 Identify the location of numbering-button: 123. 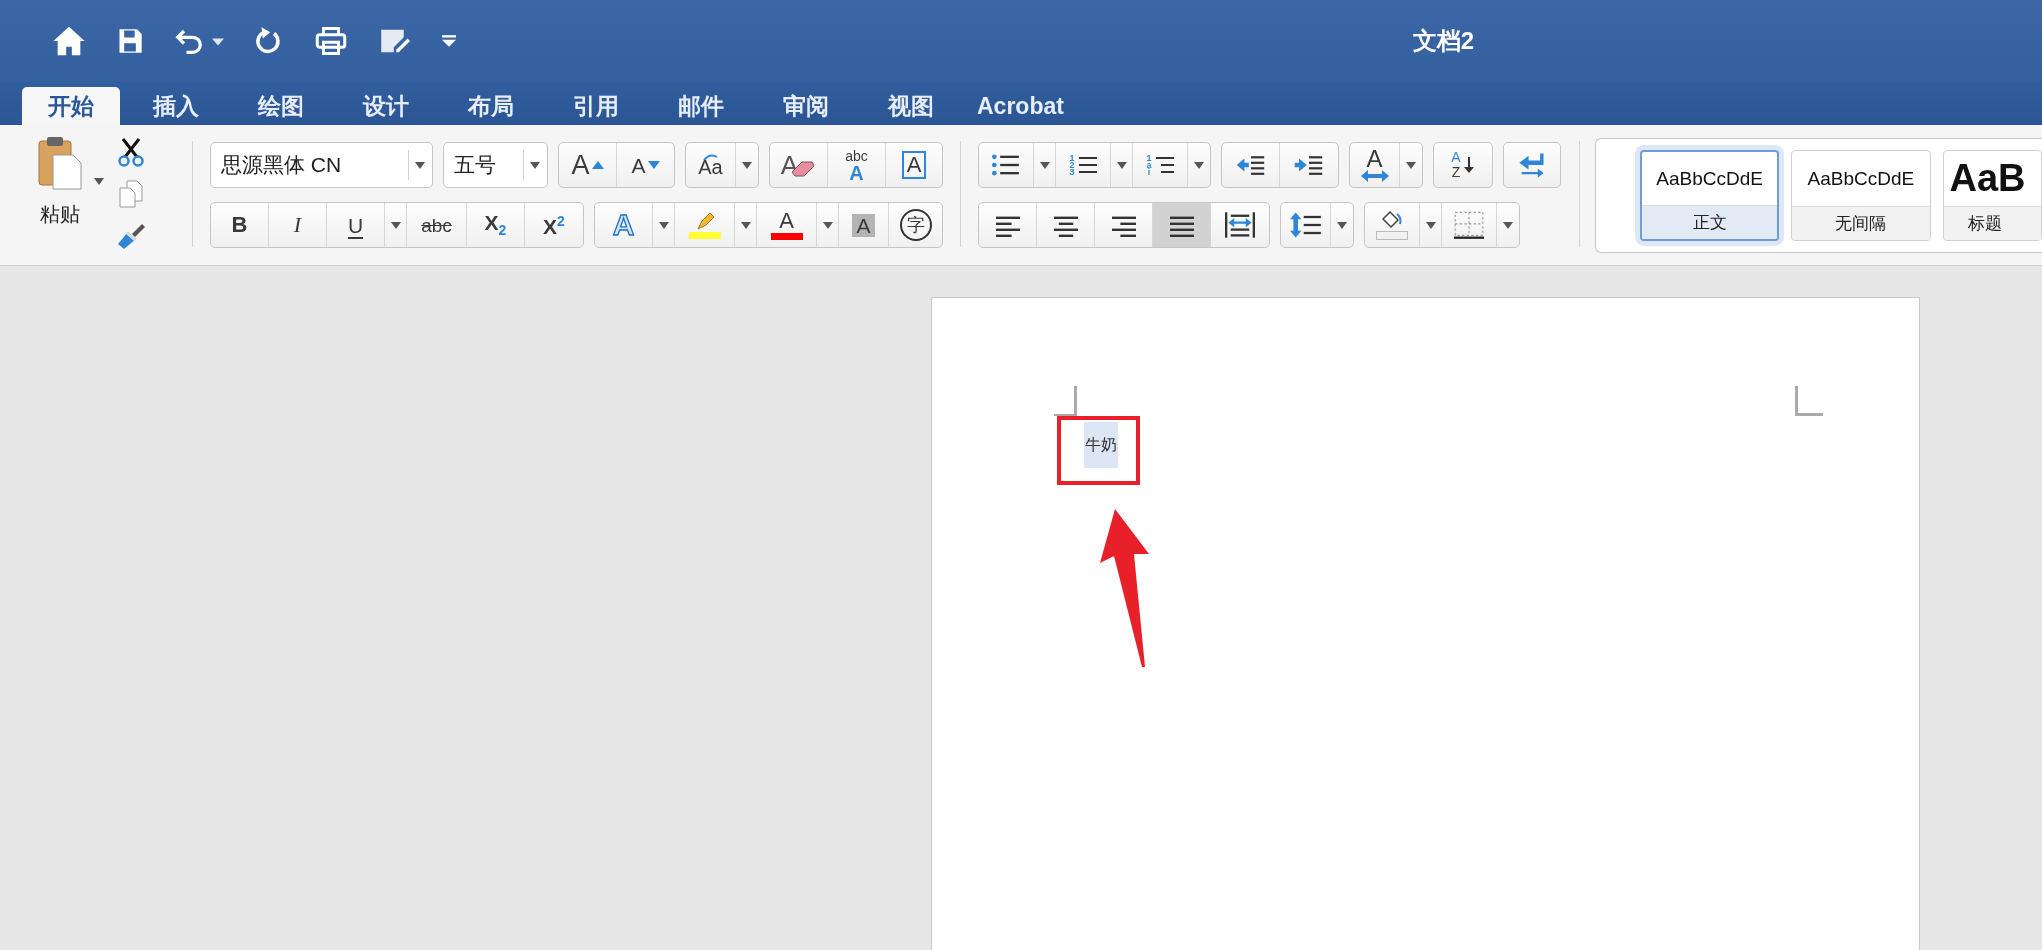
(1083, 165).